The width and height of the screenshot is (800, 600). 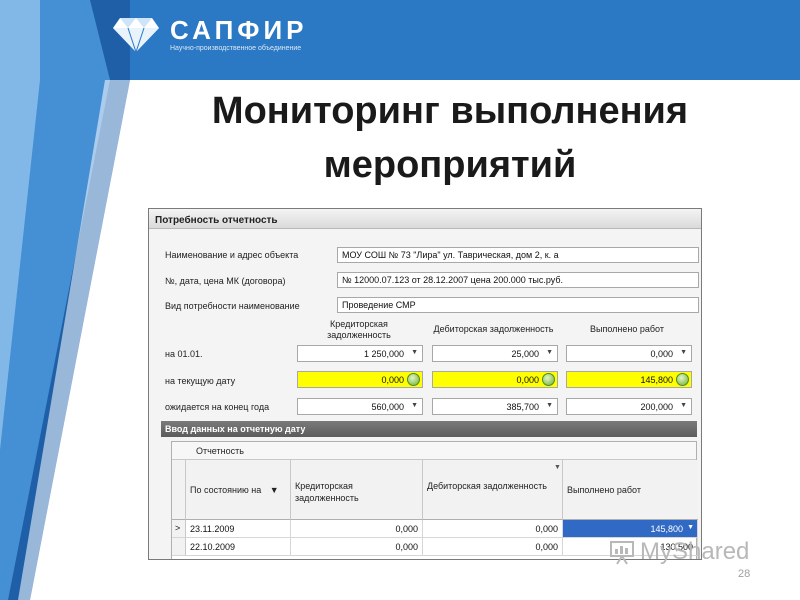 I want to click on grid-col-debtor: Дебиторская задолженность, so click(x=493, y=490).